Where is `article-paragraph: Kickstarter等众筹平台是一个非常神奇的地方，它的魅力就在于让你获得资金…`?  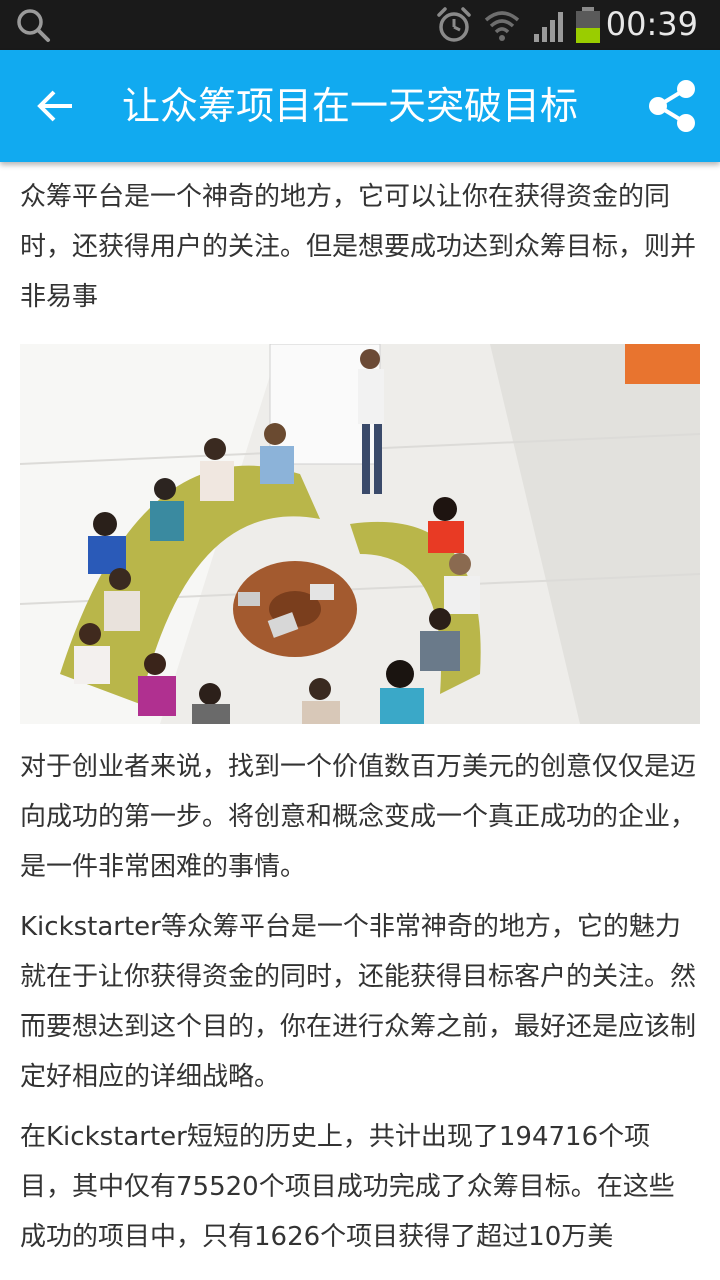
article-paragraph: Kickstarter等众筹平台是一个非常神奇的地方，它的魅力就在于让你获得资金… is located at coordinates (358, 1002).